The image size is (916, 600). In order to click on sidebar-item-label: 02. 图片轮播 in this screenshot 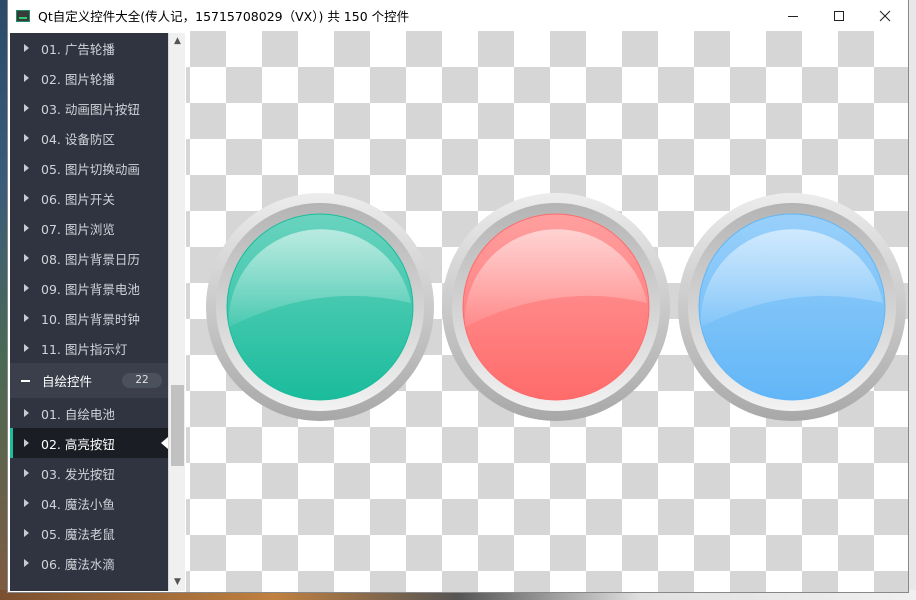, I will do `click(78, 79)`.